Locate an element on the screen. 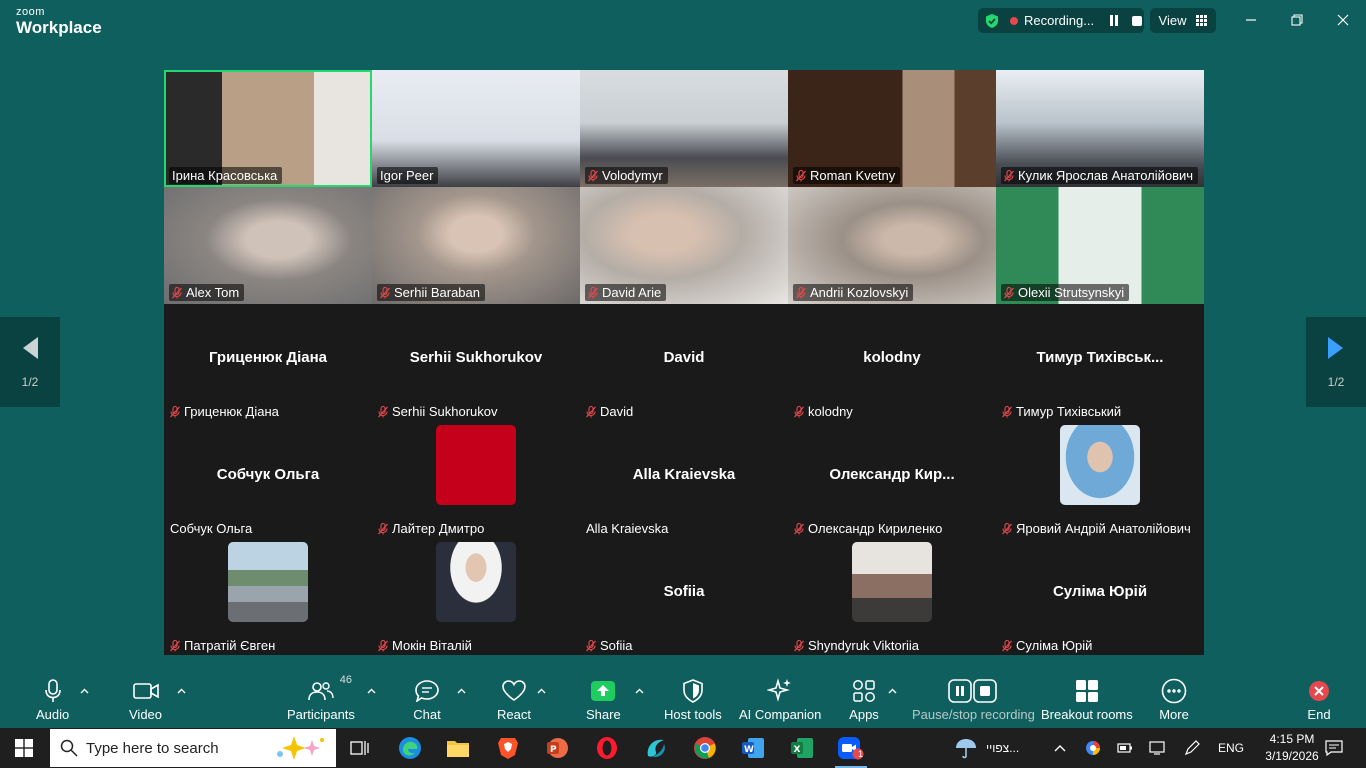 The image size is (1366, 768). participants-options-caret is located at coordinates (371, 691).